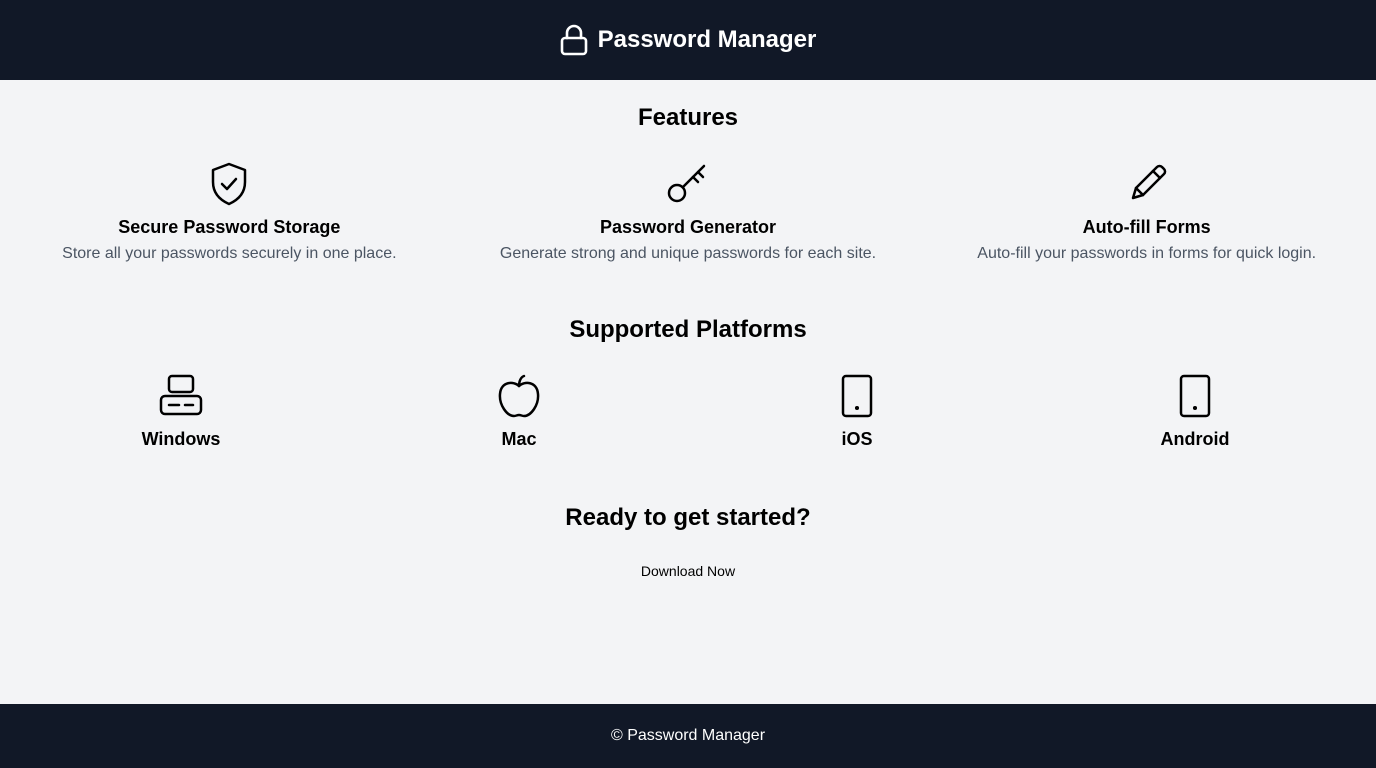 This screenshot has width=1376, height=768. Describe the element at coordinates (574, 40) in the screenshot. I see `lock-icon` at that location.